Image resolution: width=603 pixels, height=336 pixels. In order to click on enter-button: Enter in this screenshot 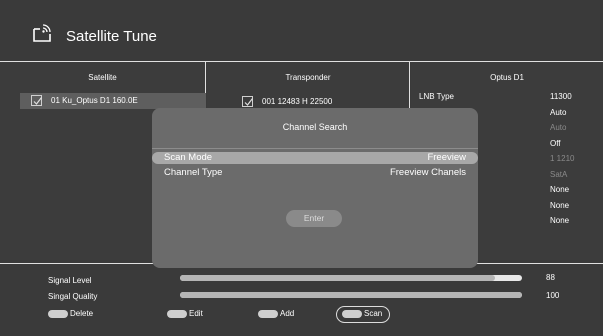, I will do `click(314, 218)`.